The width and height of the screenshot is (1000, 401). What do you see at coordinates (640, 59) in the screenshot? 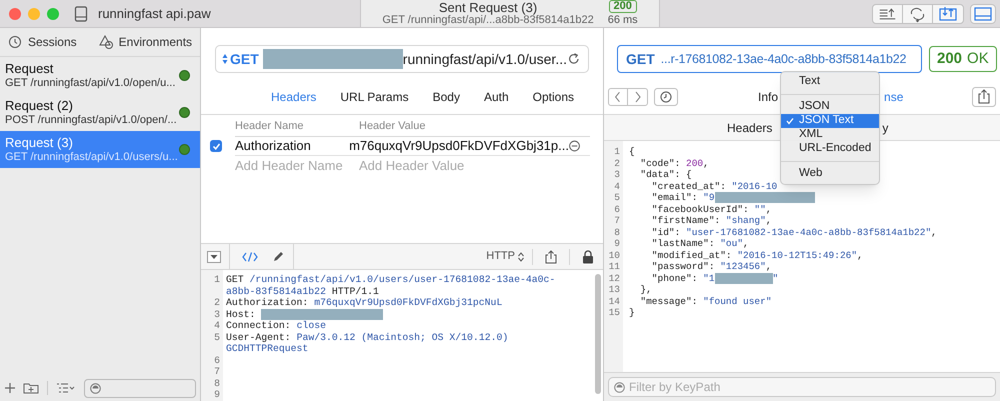
I see `response-method: GET` at bounding box center [640, 59].